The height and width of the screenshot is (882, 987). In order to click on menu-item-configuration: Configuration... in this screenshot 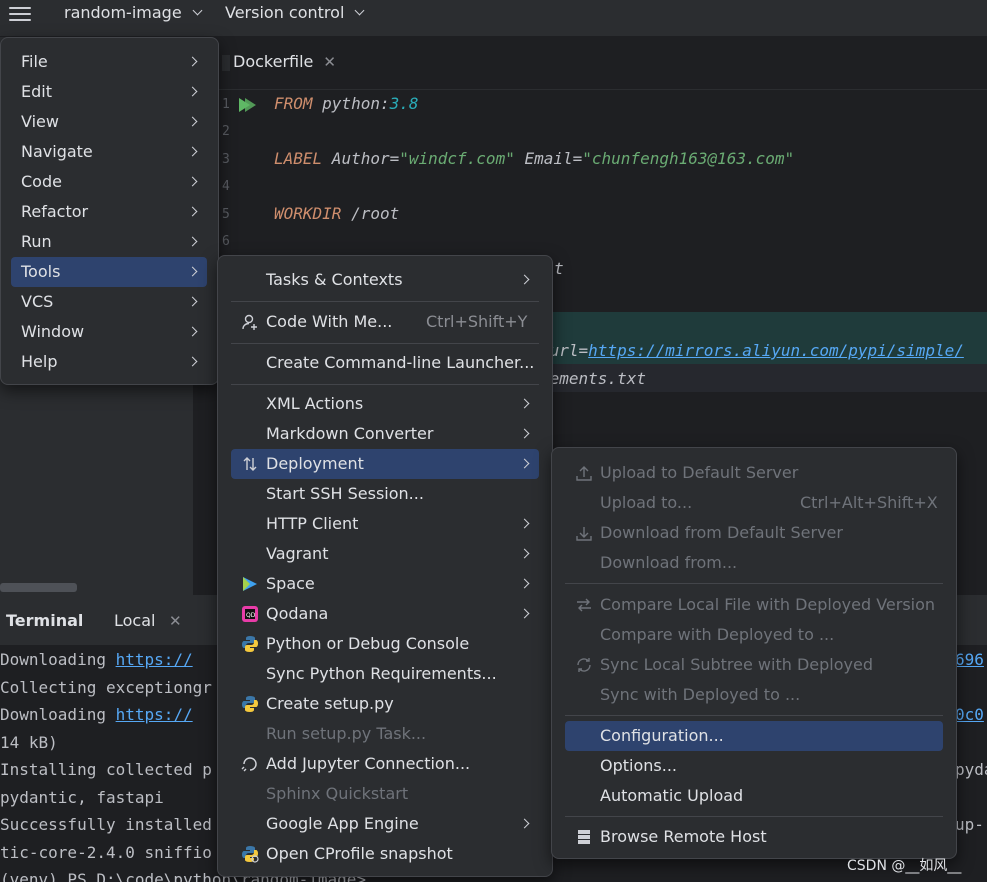, I will do `click(754, 736)`.